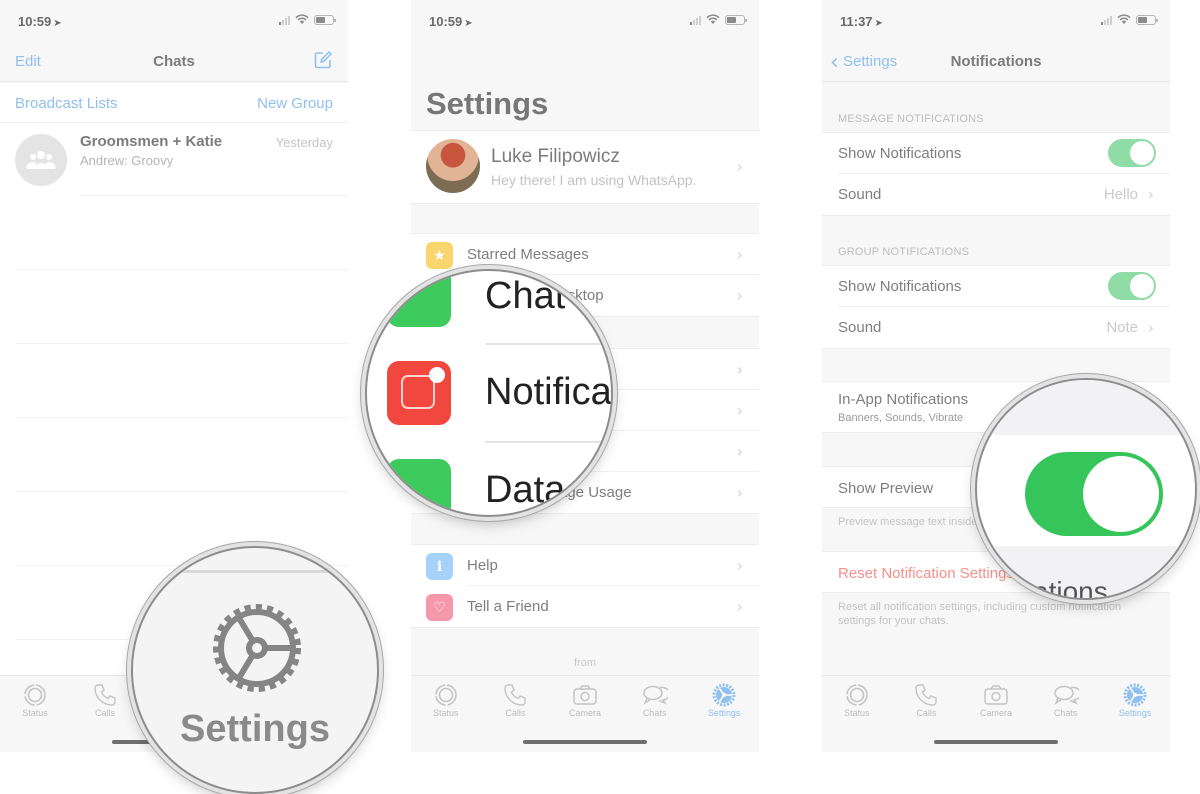 The height and width of the screenshot is (794, 1200). What do you see at coordinates (1132, 286) in the screenshot?
I see `group-show-notifications-toggle` at bounding box center [1132, 286].